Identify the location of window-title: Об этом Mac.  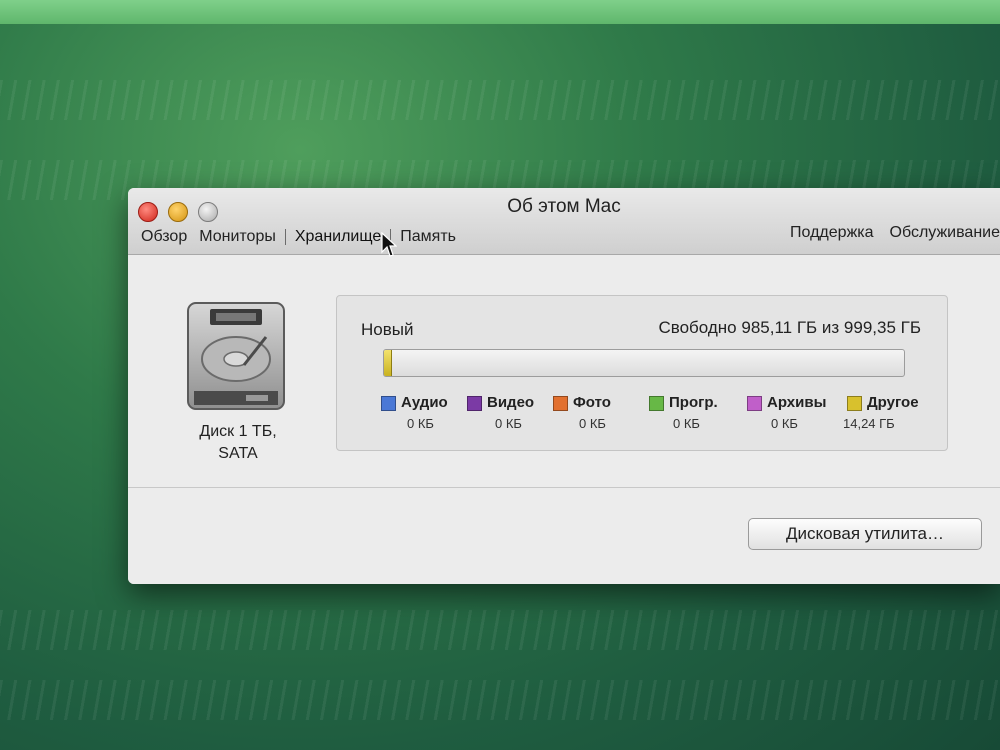
(564, 206).